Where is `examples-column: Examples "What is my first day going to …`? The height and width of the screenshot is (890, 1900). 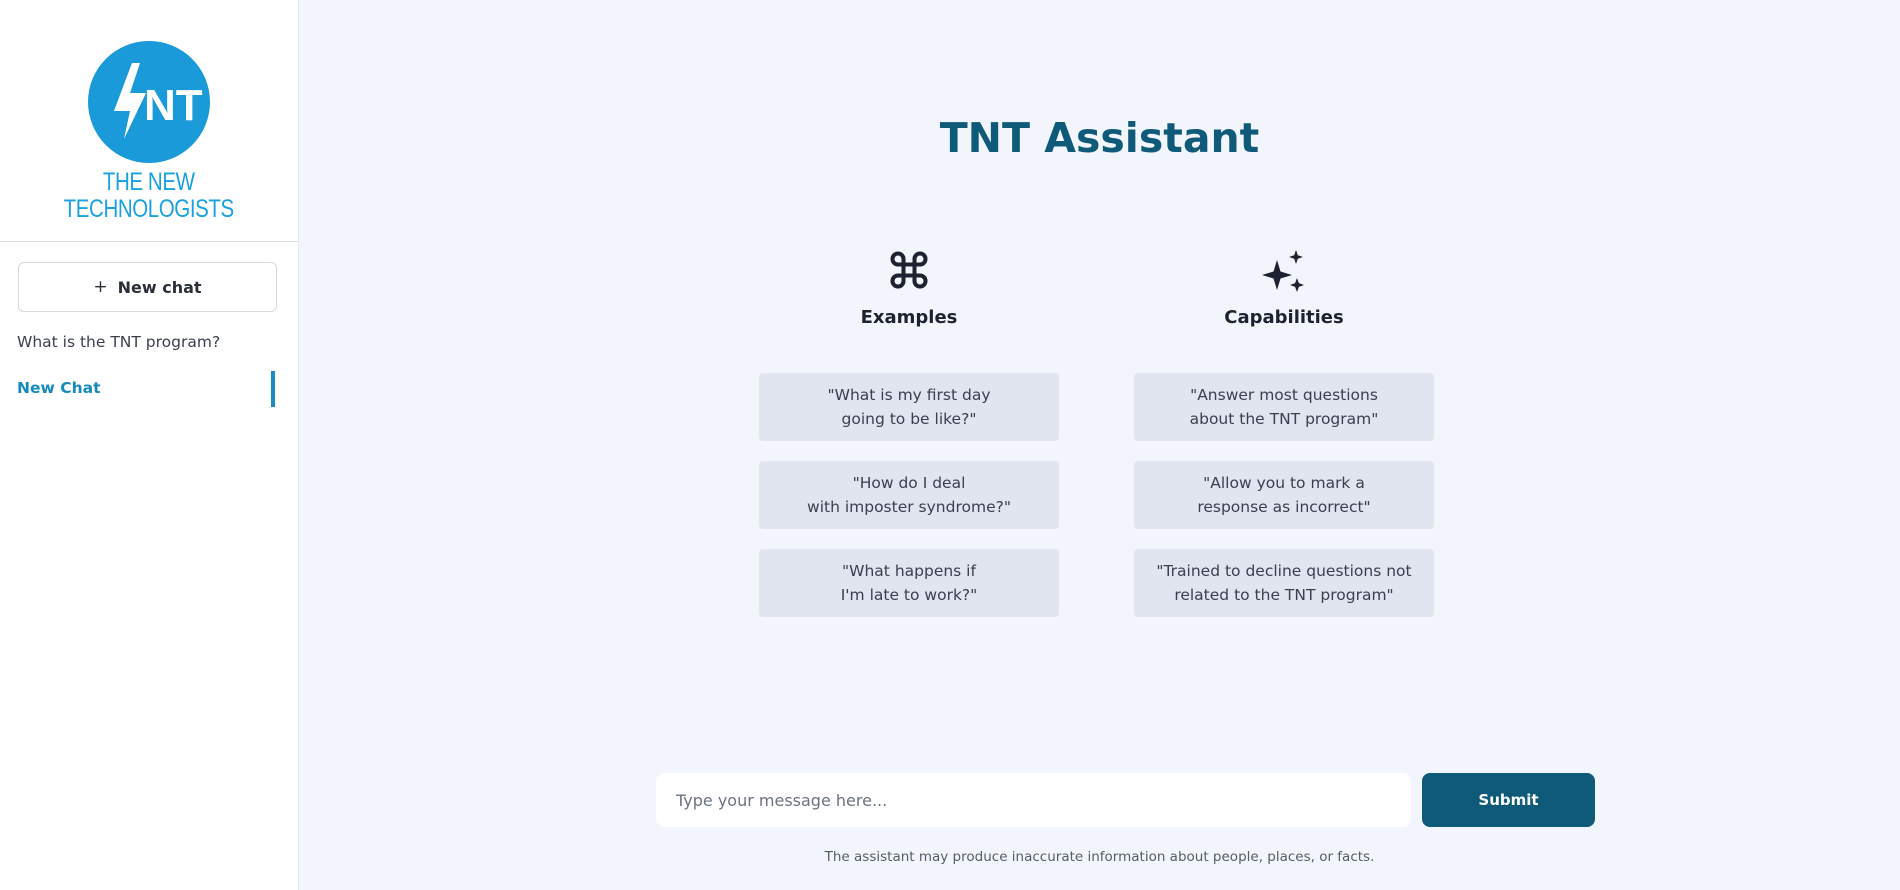
examples-column: Examples "What is my first day going to … is located at coordinates (909, 432).